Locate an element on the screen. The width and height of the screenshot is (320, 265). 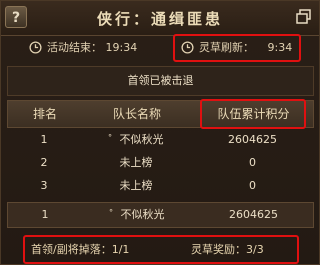
title-bar: ? 侠行：通缉匪患 is located at coordinates (160, 18).